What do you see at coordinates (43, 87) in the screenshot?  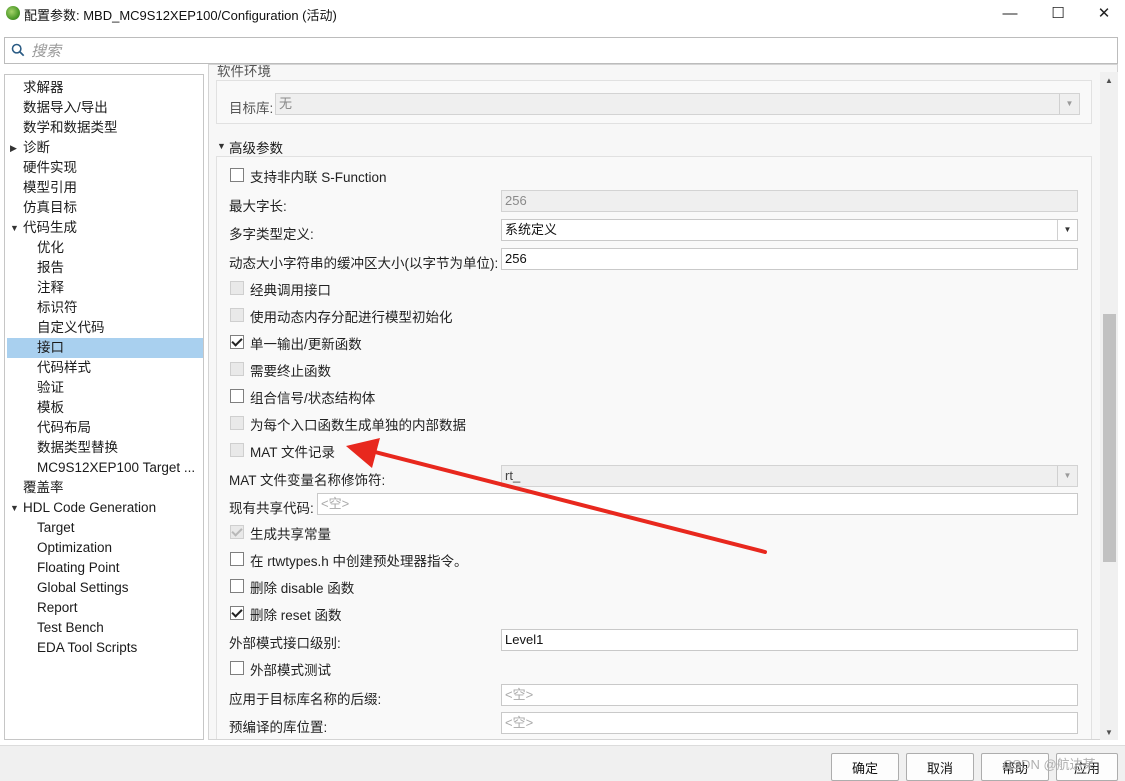 I see `sidebar-item-label: 求解器` at bounding box center [43, 87].